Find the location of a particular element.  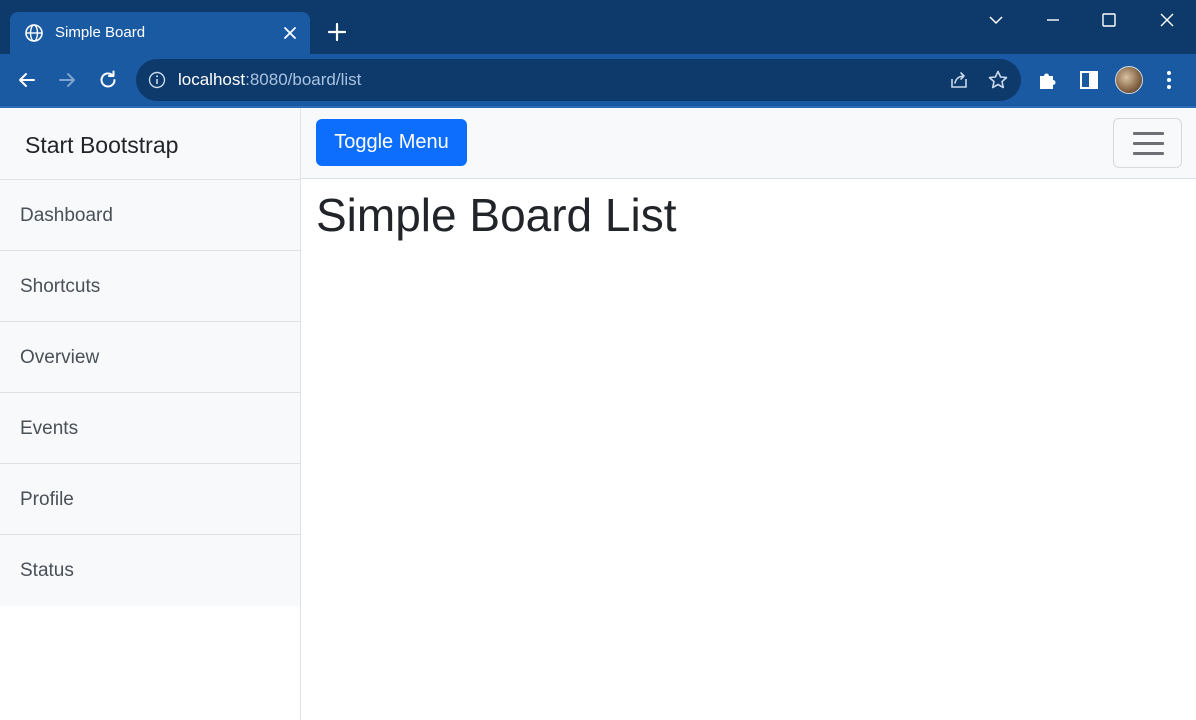

side-panel-icon is located at coordinates (1089, 80).